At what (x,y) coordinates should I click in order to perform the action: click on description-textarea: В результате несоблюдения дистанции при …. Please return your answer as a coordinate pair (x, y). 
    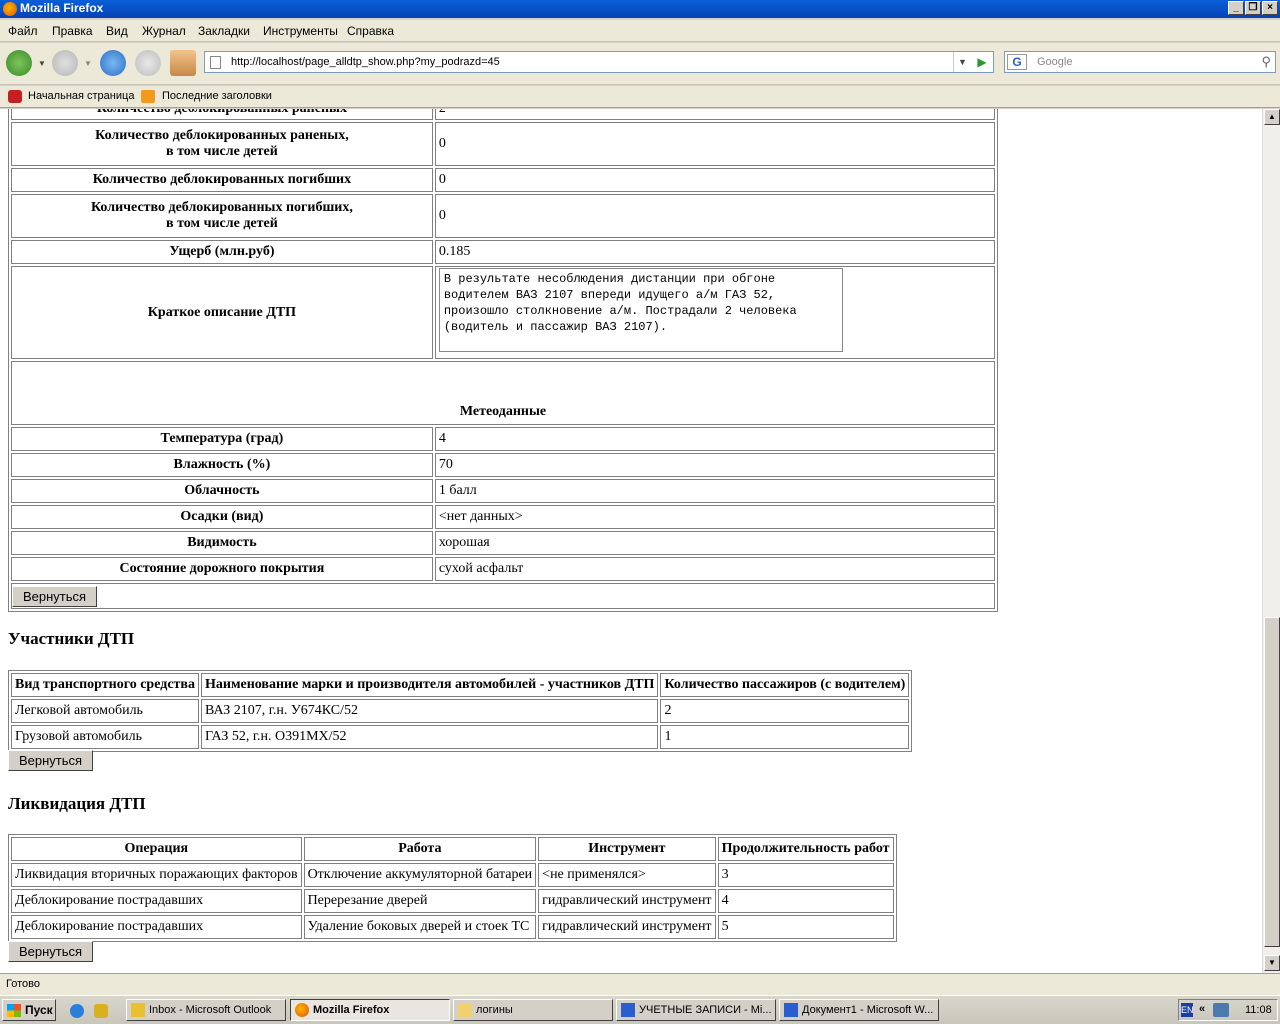
    Looking at the image, I should click on (640, 310).